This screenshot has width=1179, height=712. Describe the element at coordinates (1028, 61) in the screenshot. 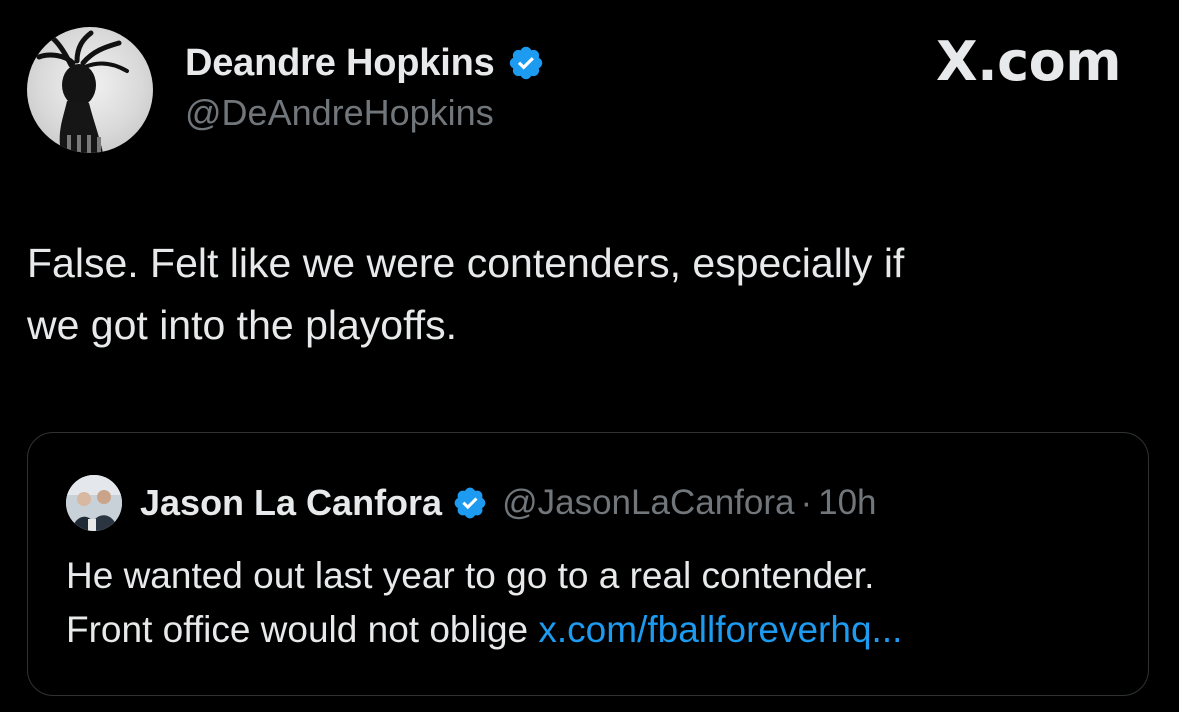

I see `brand-logo: X.com` at that location.